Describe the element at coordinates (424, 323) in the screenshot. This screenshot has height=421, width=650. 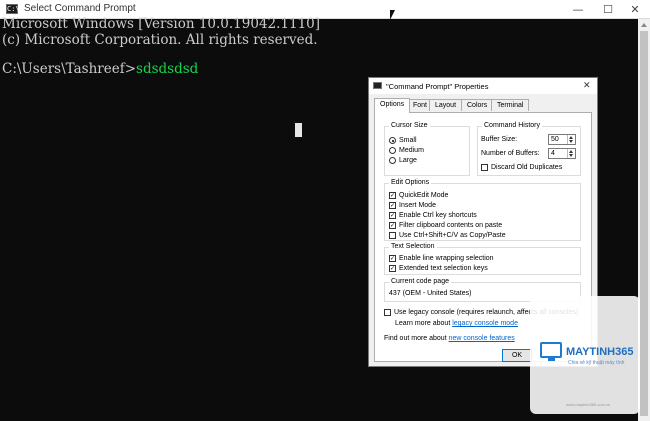
I see `learn-more-prefix: Learn more about` at that location.